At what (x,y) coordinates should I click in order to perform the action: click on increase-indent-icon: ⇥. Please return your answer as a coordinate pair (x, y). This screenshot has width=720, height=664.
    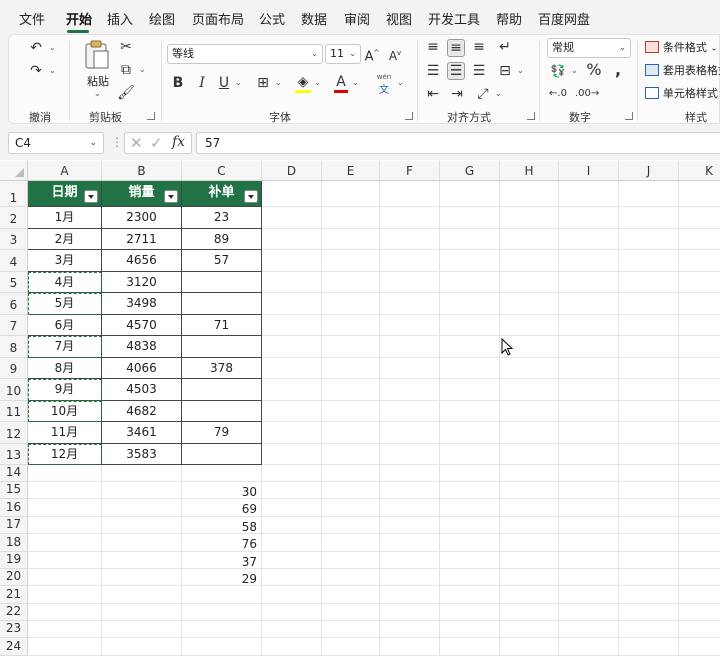
    Looking at the image, I should click on (457, 94).